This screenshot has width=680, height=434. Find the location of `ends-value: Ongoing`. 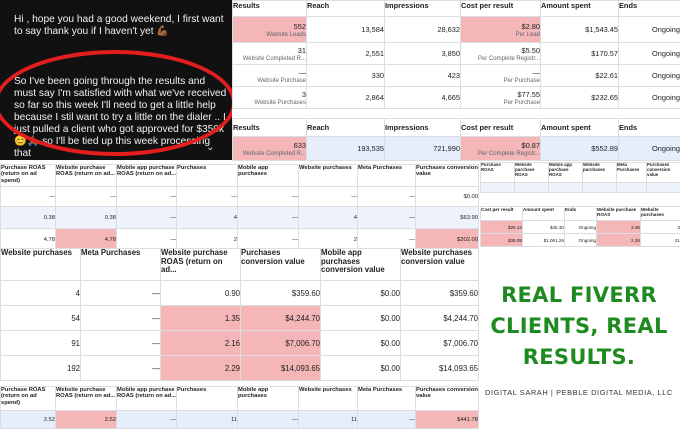

ends-value: Ongoing is located at coordinates (649, 29).